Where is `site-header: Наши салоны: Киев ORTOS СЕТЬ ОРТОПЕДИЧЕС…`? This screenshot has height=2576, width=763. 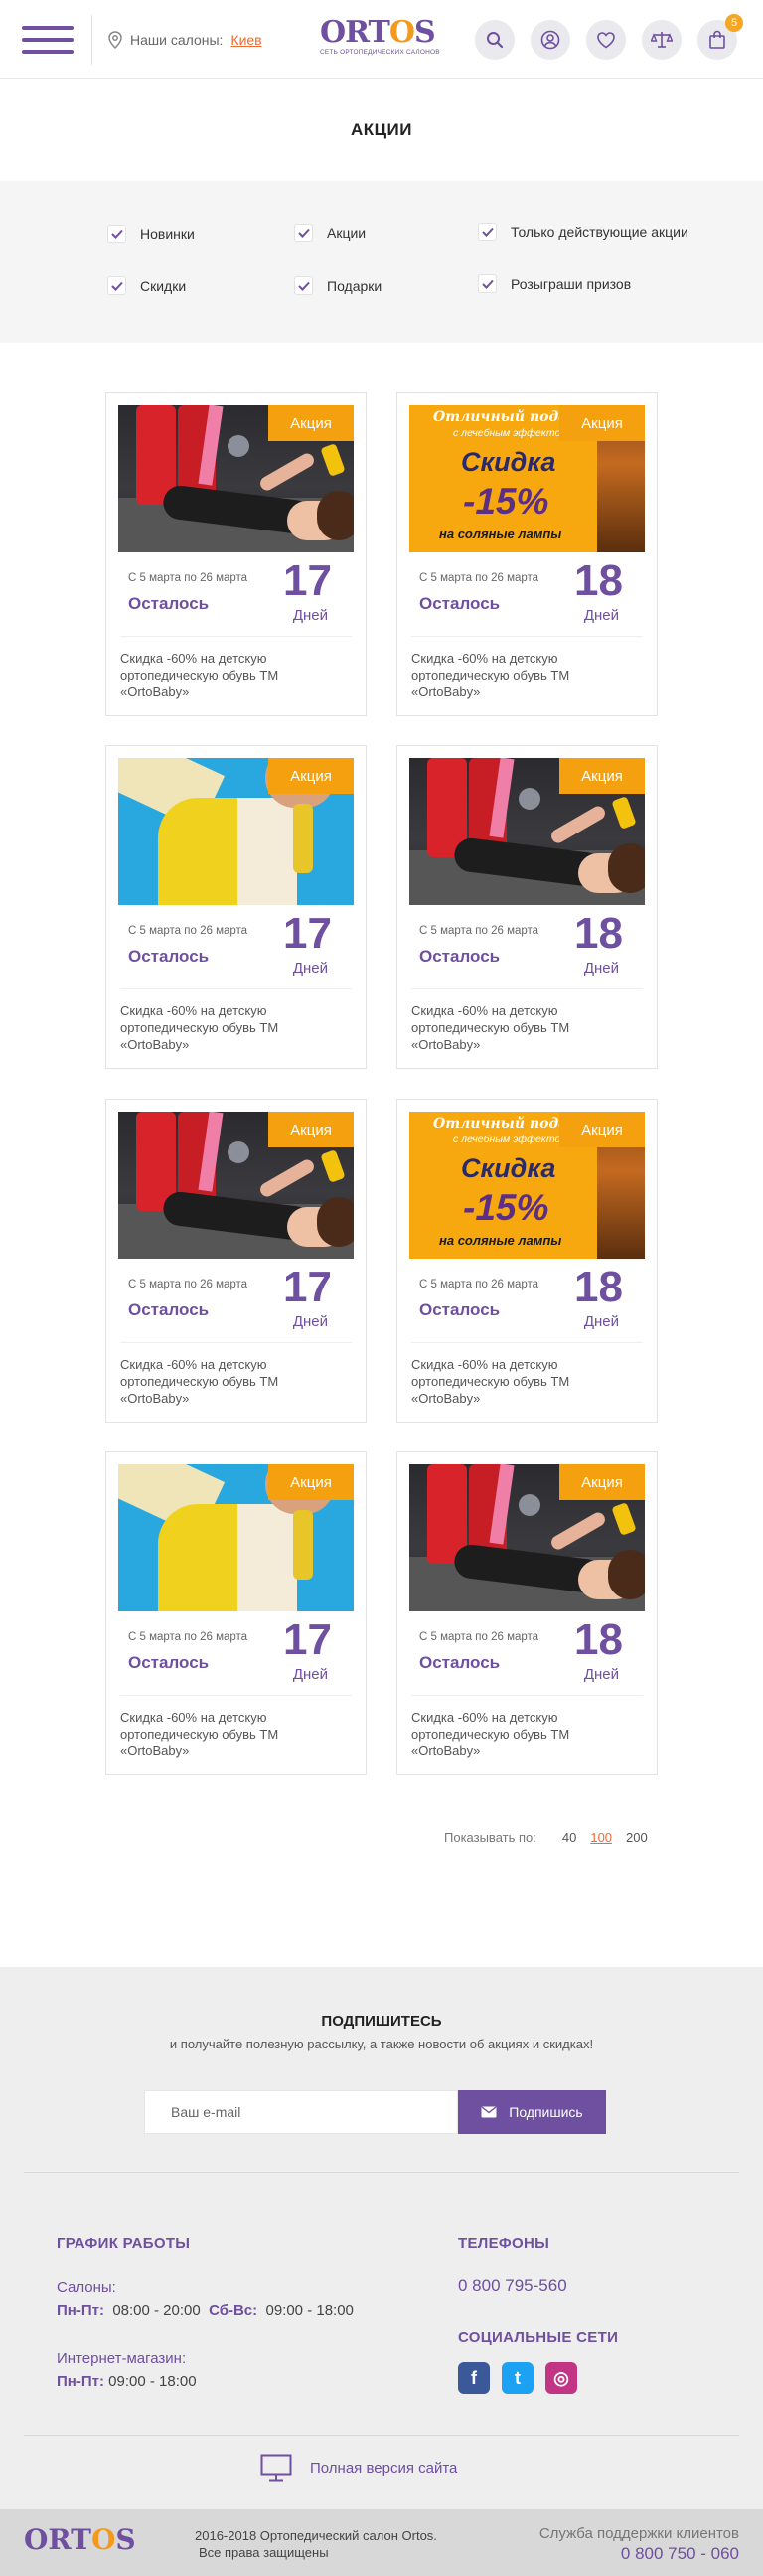 site-header: Наши салоны: Киев ORTOS СЕТЬ ОРТОПЕДИЧЕС… is located at coordinates (381, 39).